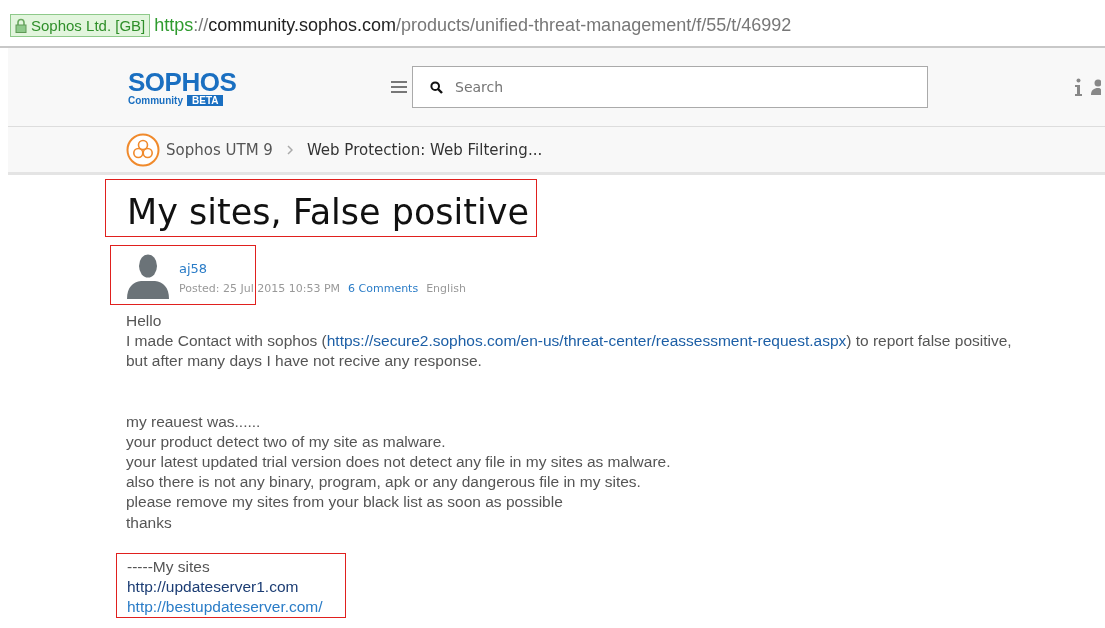 The height and width of the screenshot is (628, 1105). Describe the element at coordinates (88, 25) in the screenshot. I see `identity-label: Sophos Ltd. [GB]` at that location.